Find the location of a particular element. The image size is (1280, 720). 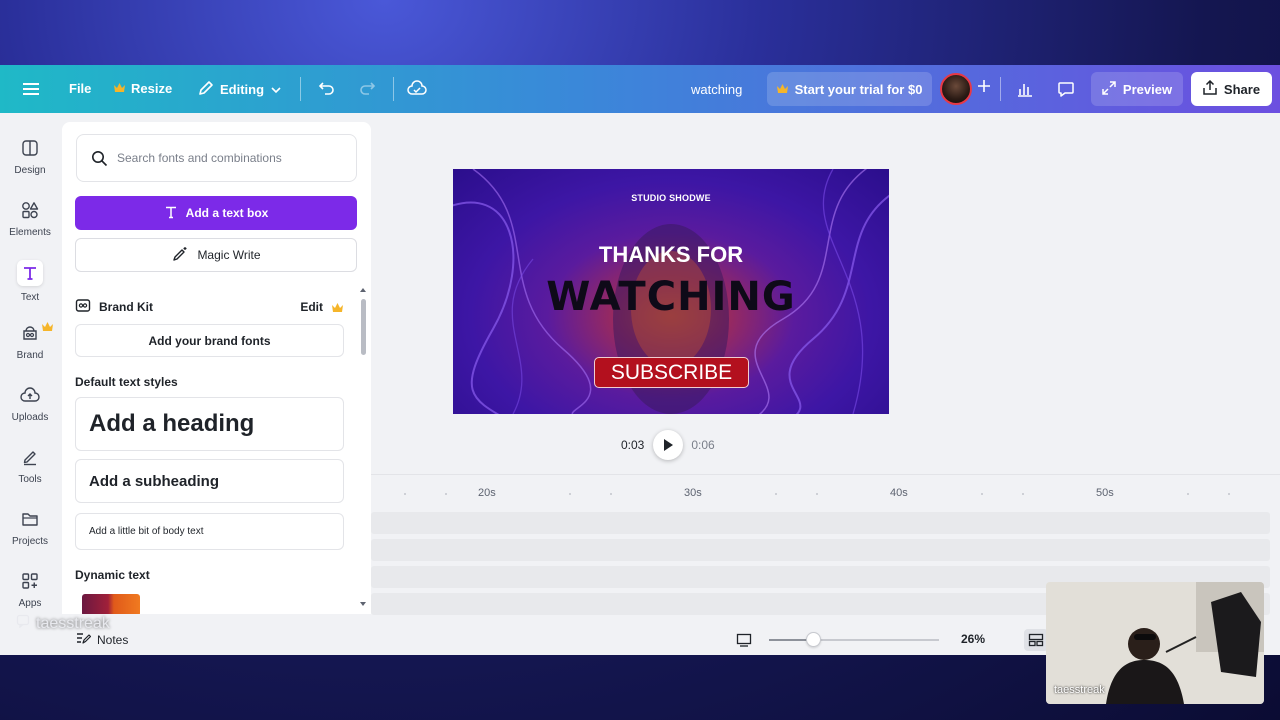

grid-view-icon is located at coordinates (1036, 640).